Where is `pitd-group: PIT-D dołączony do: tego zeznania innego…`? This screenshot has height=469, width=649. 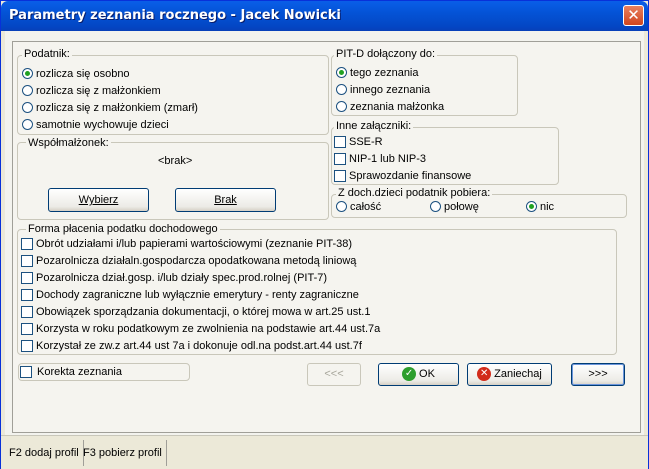
pitd-group: PIT-D dołączony do: tego zeznania innego… is located at coordinates (424, 82).